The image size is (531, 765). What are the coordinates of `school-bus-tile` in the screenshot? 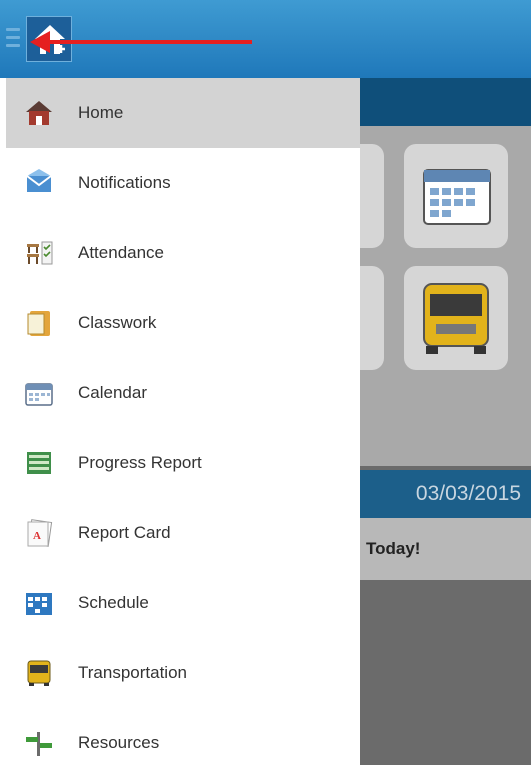 It's located at (456, 318).